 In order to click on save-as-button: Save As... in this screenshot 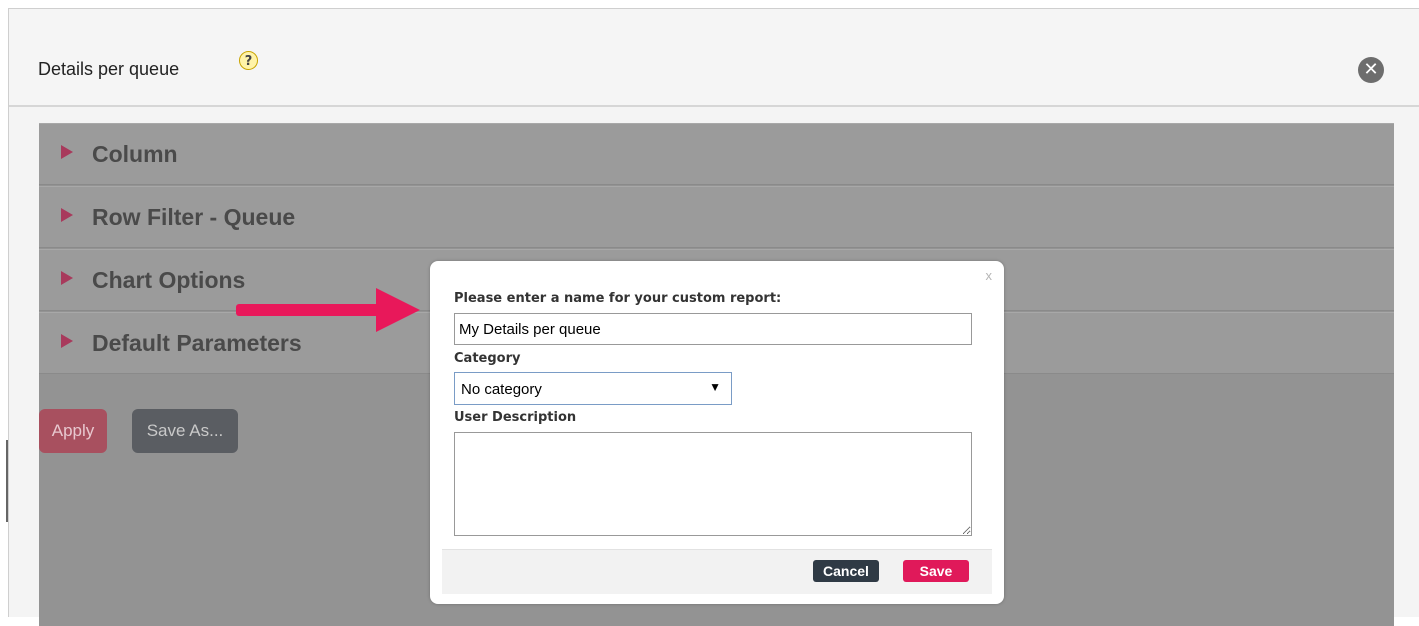, I will do `click(185, 431)`.